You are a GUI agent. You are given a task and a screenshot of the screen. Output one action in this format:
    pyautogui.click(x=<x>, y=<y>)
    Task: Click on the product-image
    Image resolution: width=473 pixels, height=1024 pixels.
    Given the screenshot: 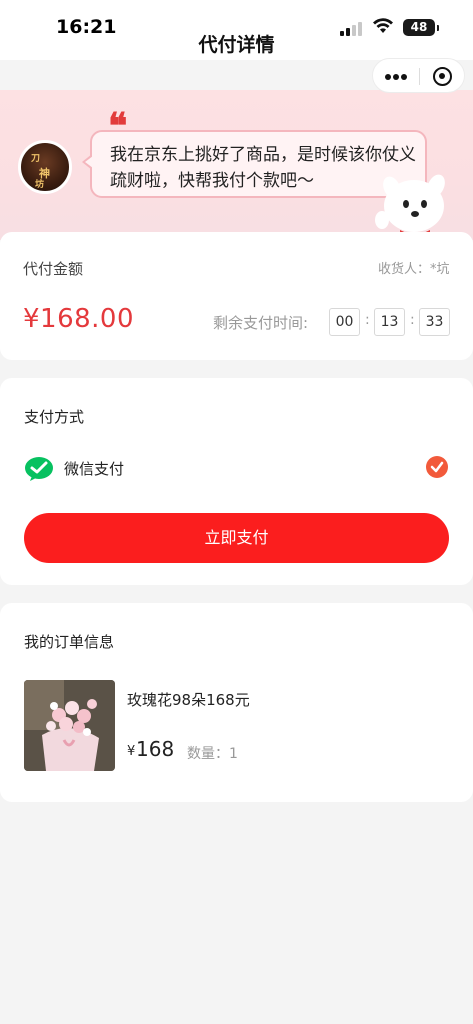 What is the action you would take?
    pyautogui.click(x=69, y=725)
    